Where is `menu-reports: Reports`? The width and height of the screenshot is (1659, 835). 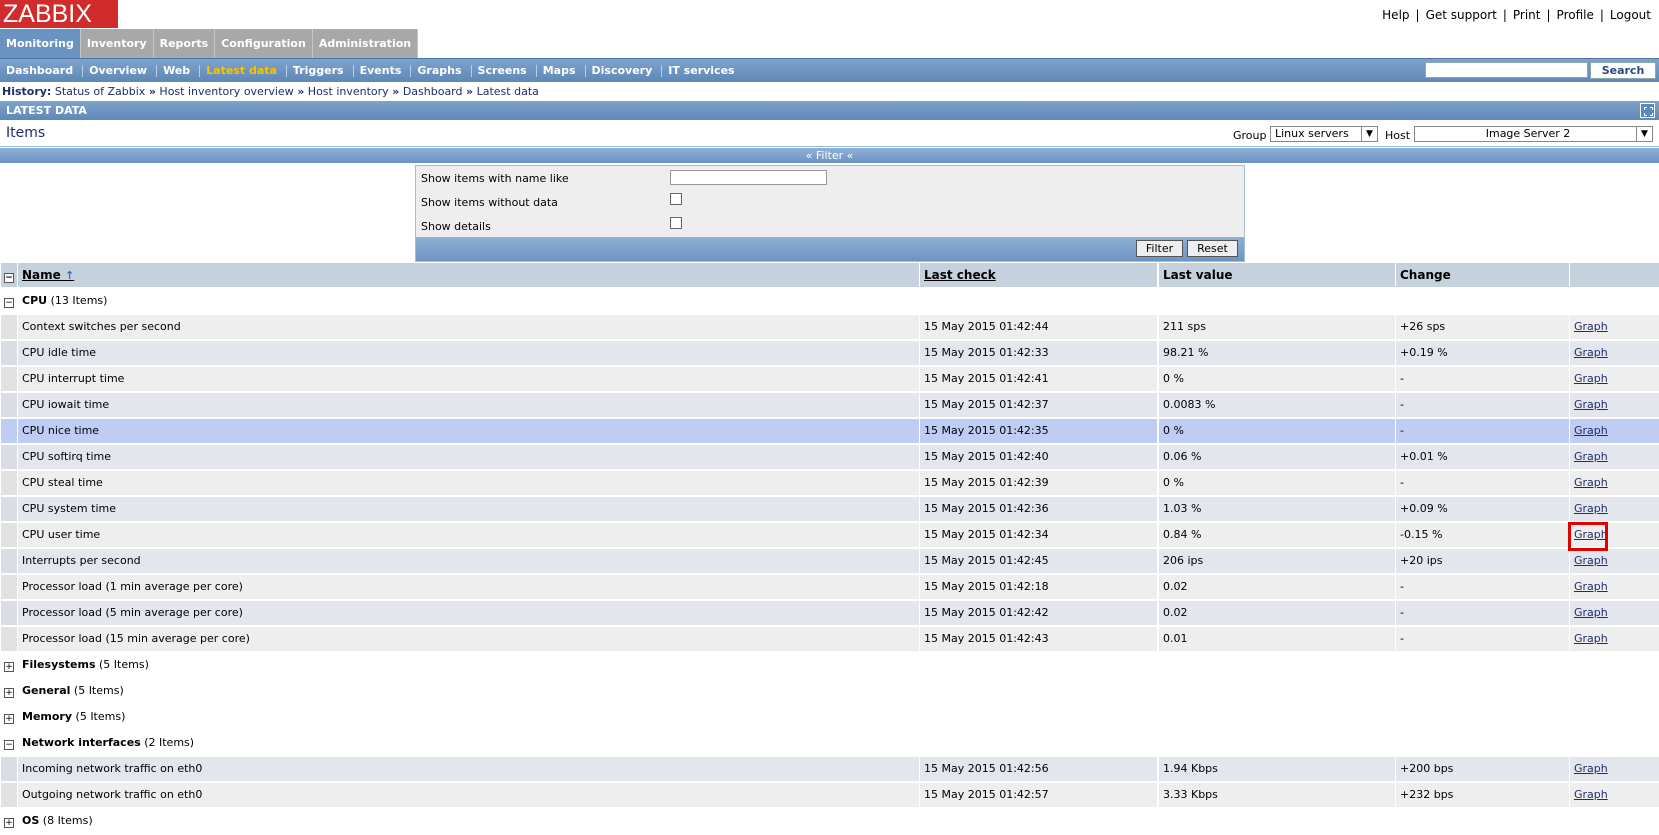
menu-reports: Reports is located at coordinates (184, 43).